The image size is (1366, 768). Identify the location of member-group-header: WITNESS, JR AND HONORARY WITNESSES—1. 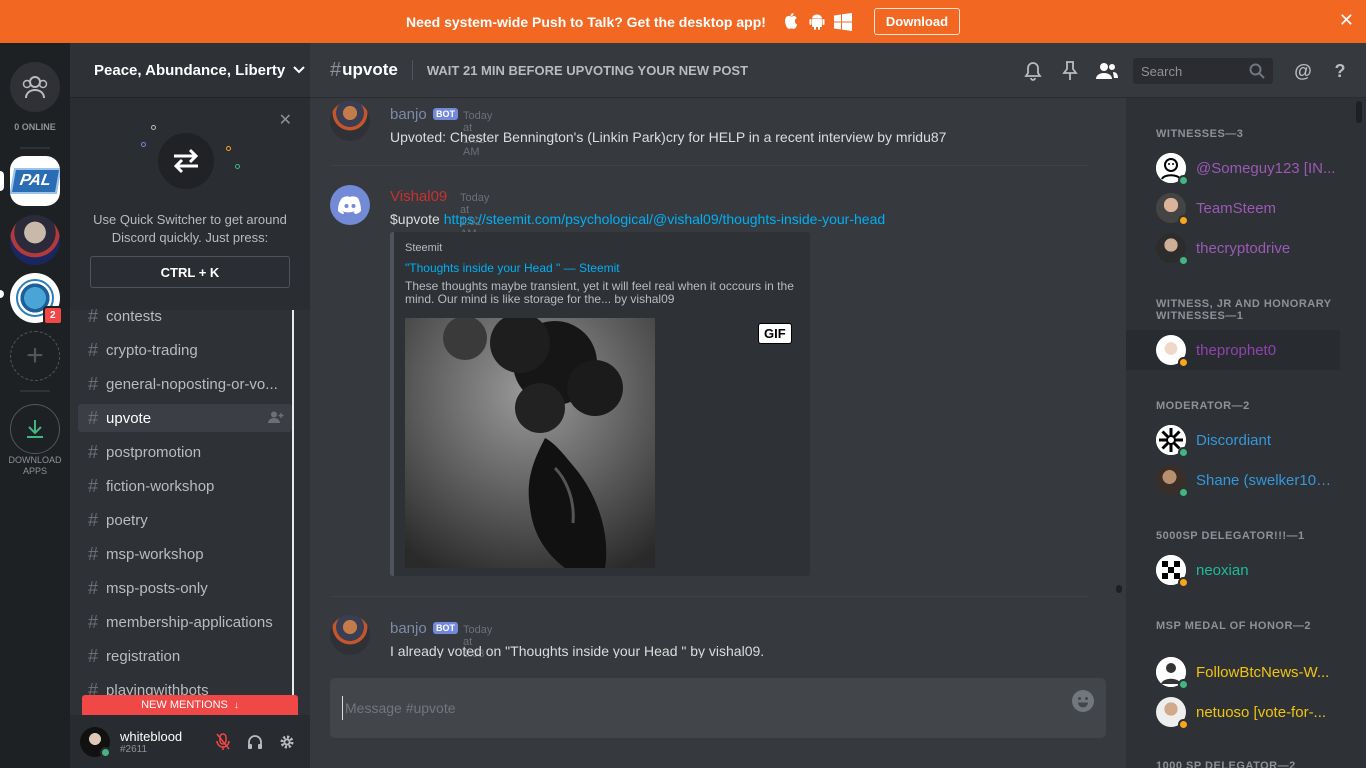
(1244, 310).